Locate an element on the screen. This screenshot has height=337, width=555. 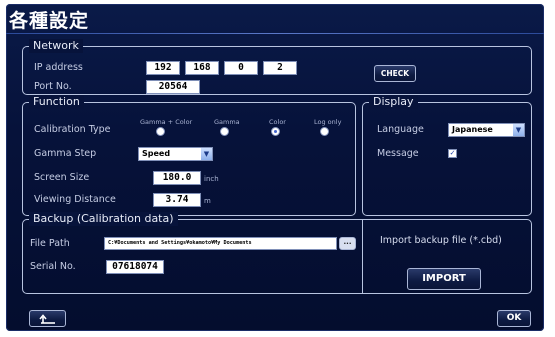
screen-size-input: 180.0 is located at coordinates (177, 178).